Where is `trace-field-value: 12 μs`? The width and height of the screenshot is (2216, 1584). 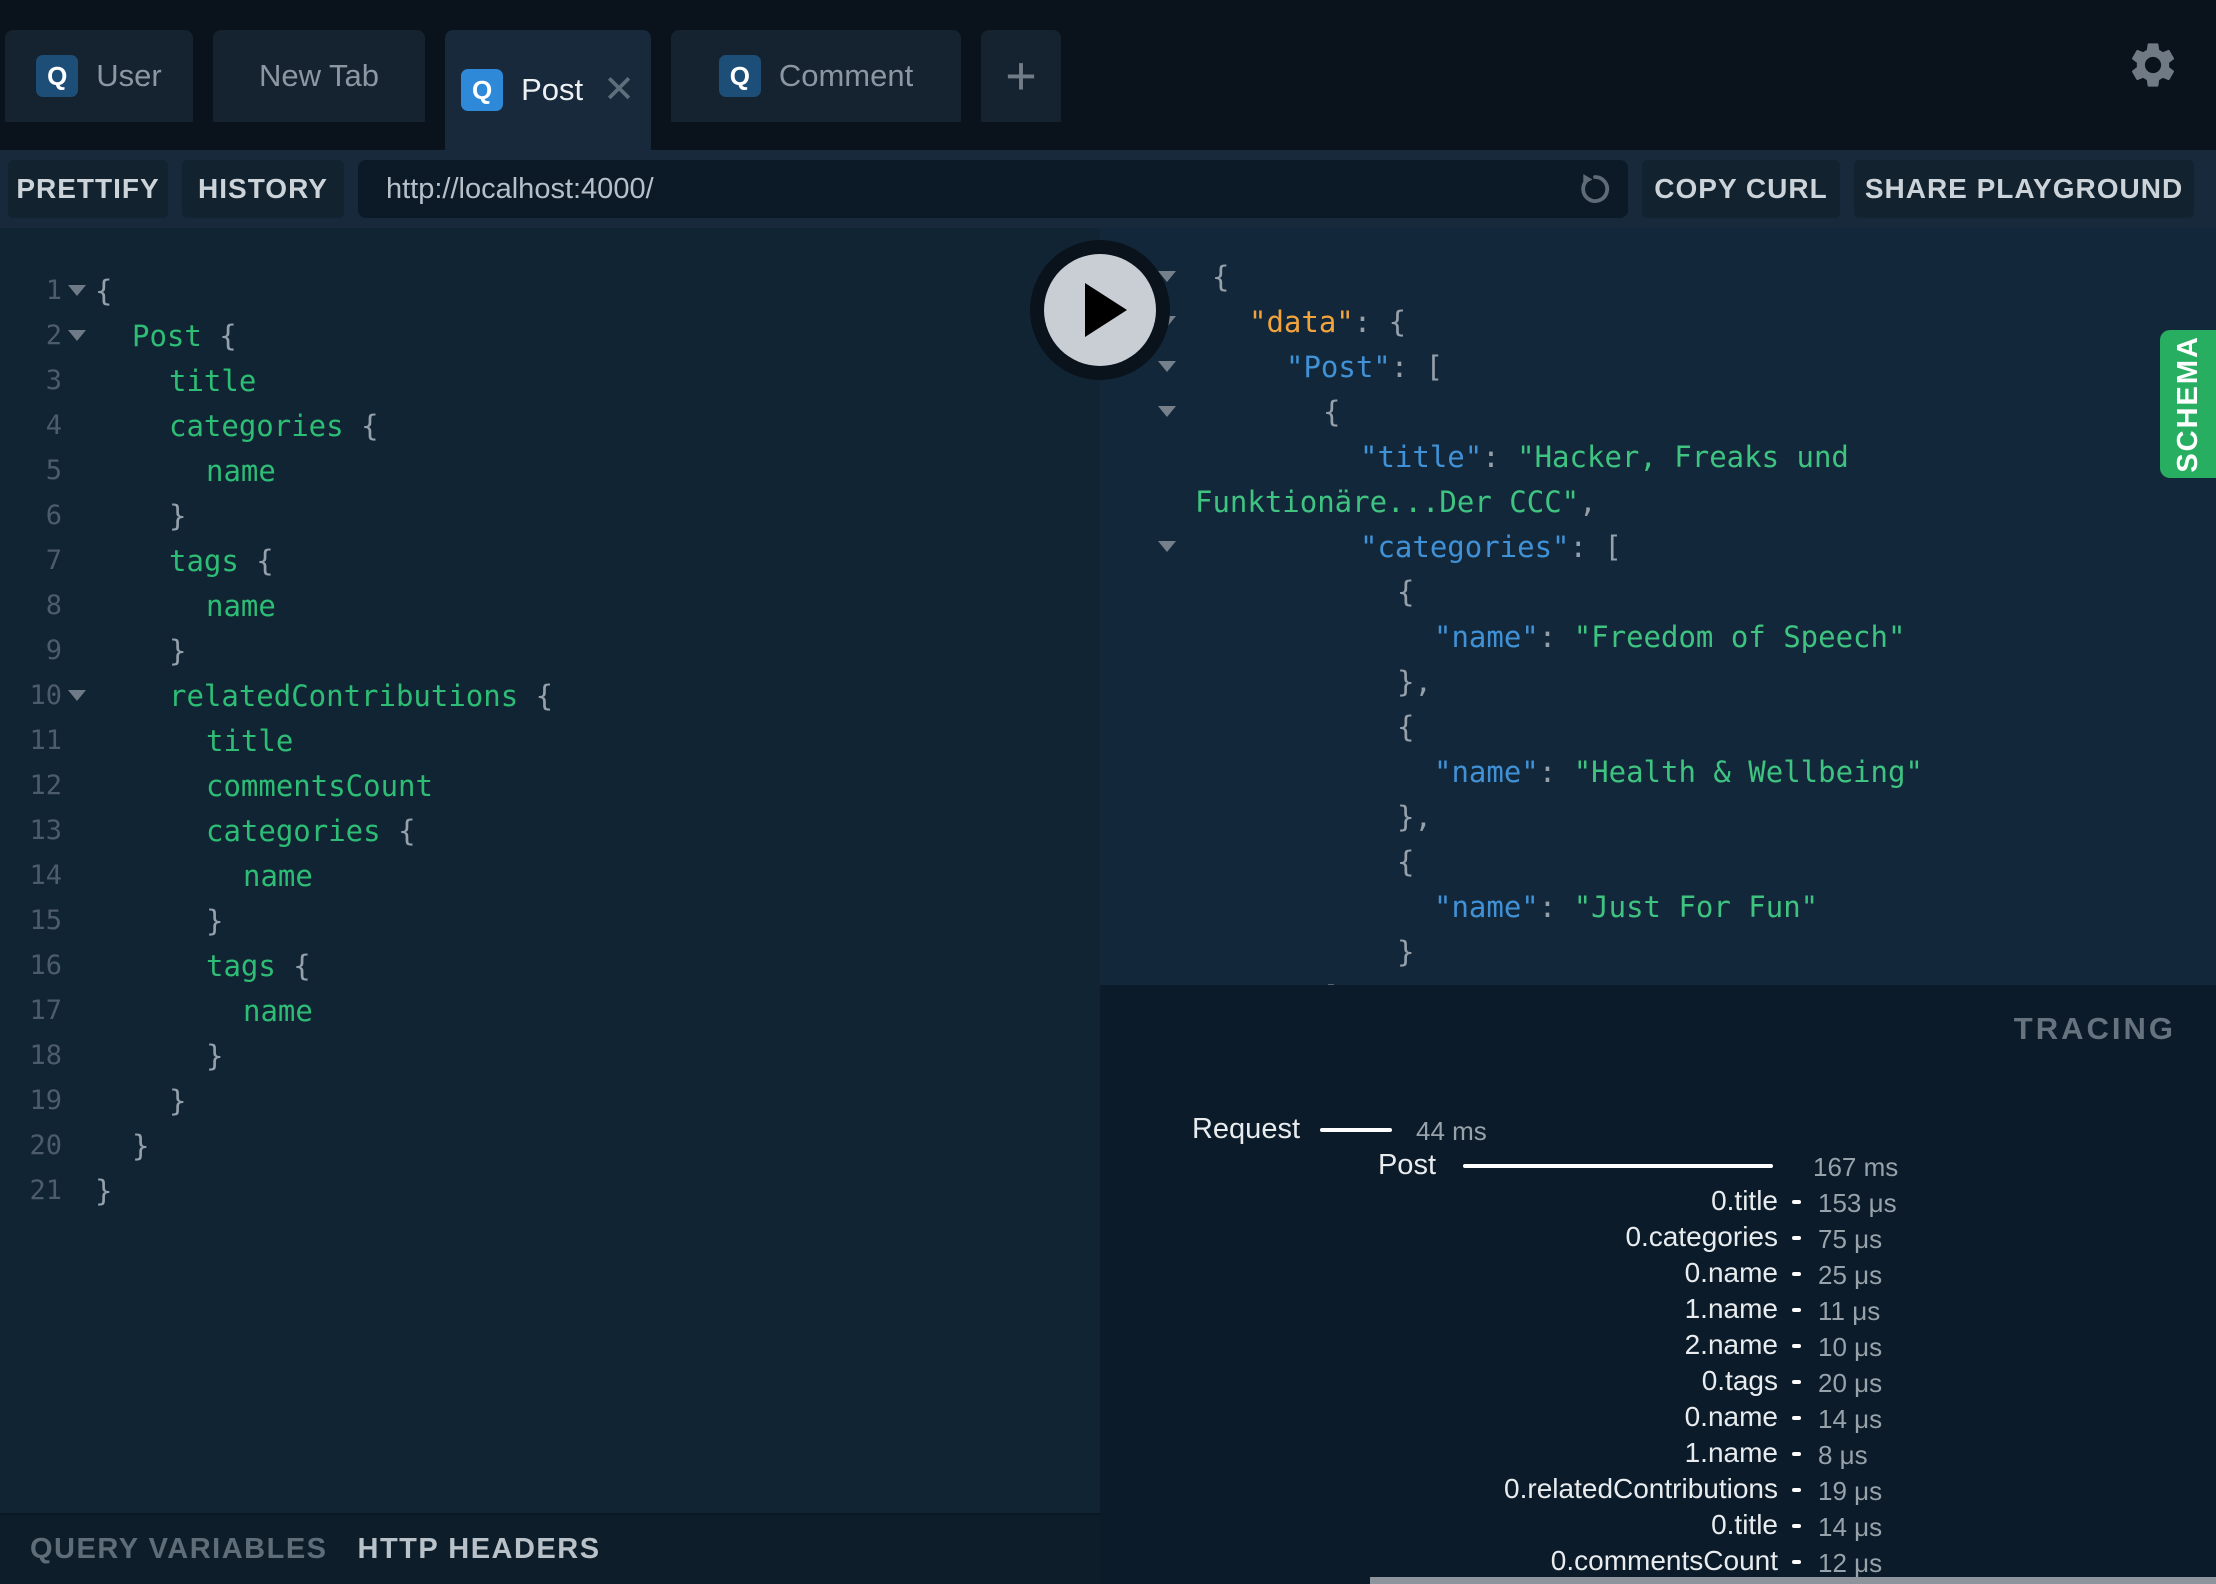 trace-field-value: 12 μs is located at coordinates (1850, 1563).